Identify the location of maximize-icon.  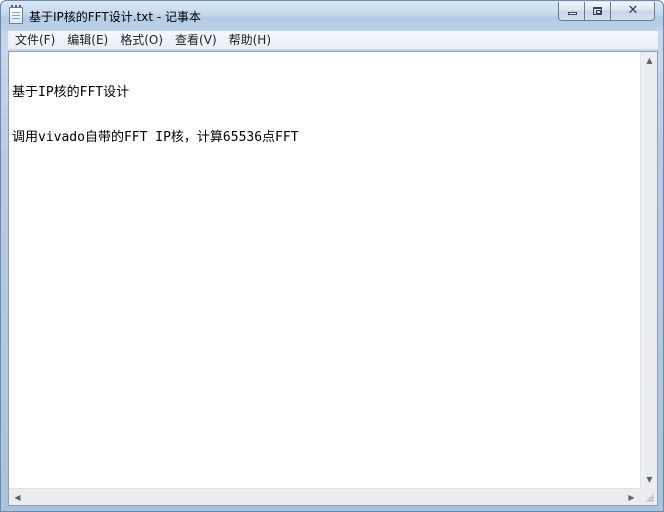
(597, 11).